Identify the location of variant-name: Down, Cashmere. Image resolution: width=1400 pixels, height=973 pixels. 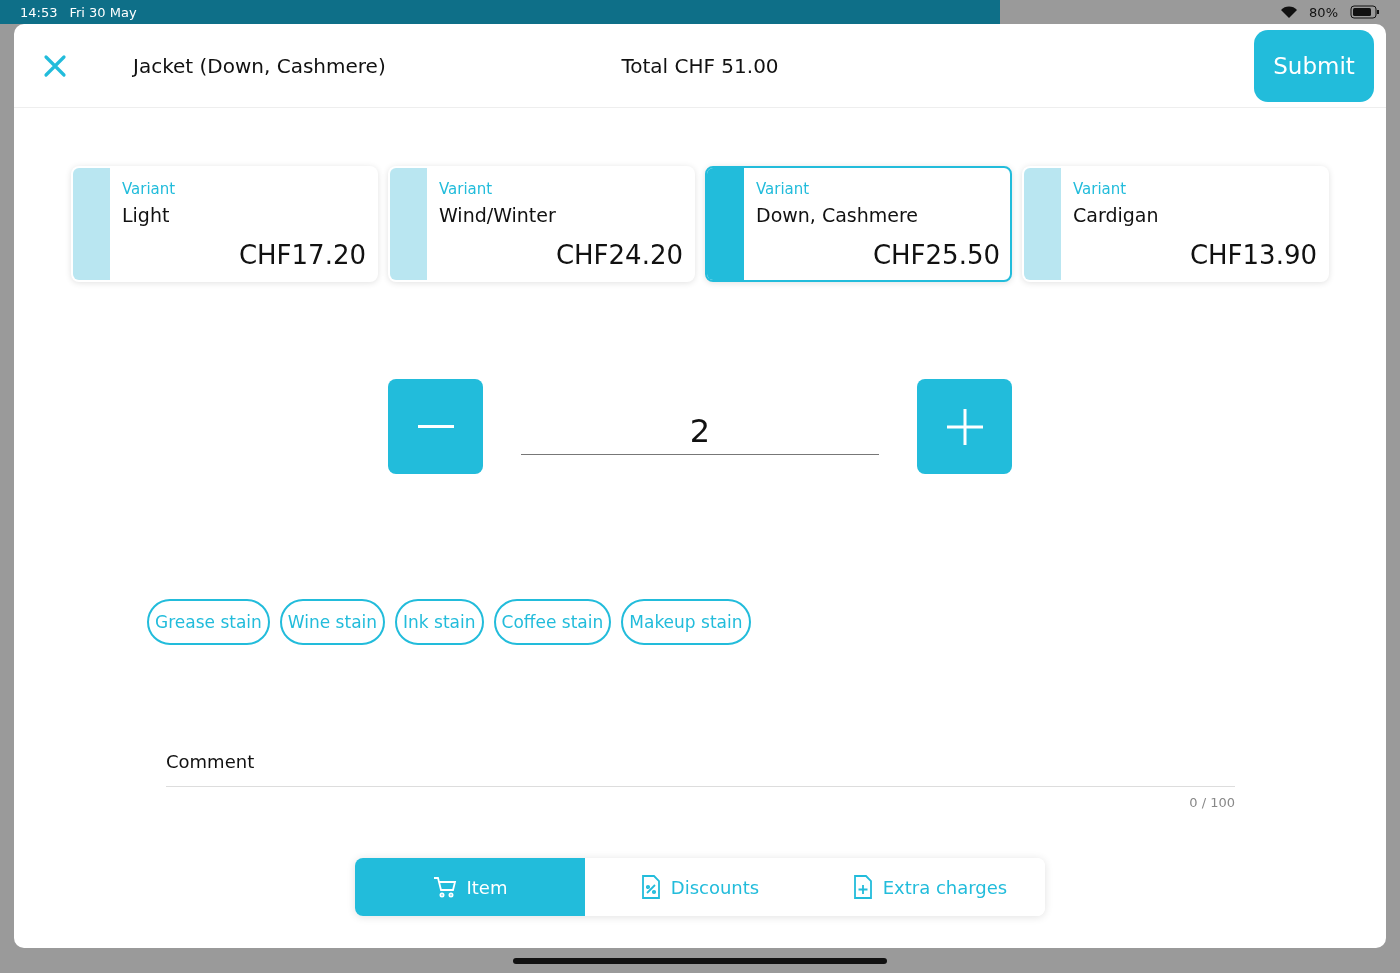
(838, 215).